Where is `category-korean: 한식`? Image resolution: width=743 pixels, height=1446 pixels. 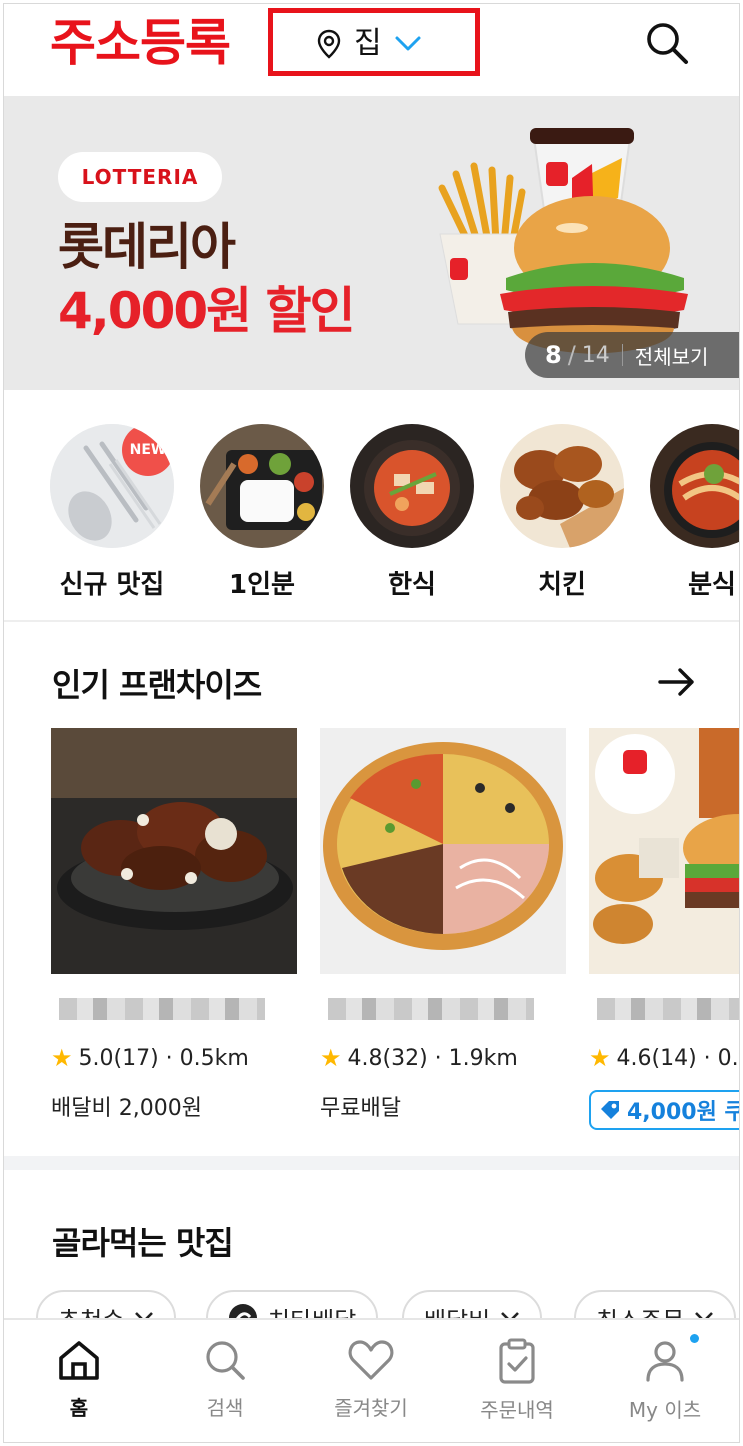 category-korean: 한식 is located at coordinates (412, 512).